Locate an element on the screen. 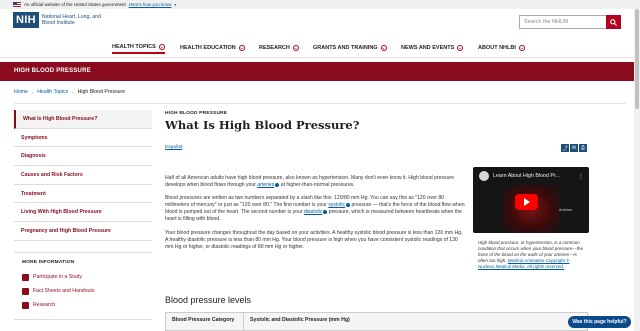 This screenshot has width=640, height=331. more-info-heading: MORE INFORMATION is located at coordinates (48, 262).